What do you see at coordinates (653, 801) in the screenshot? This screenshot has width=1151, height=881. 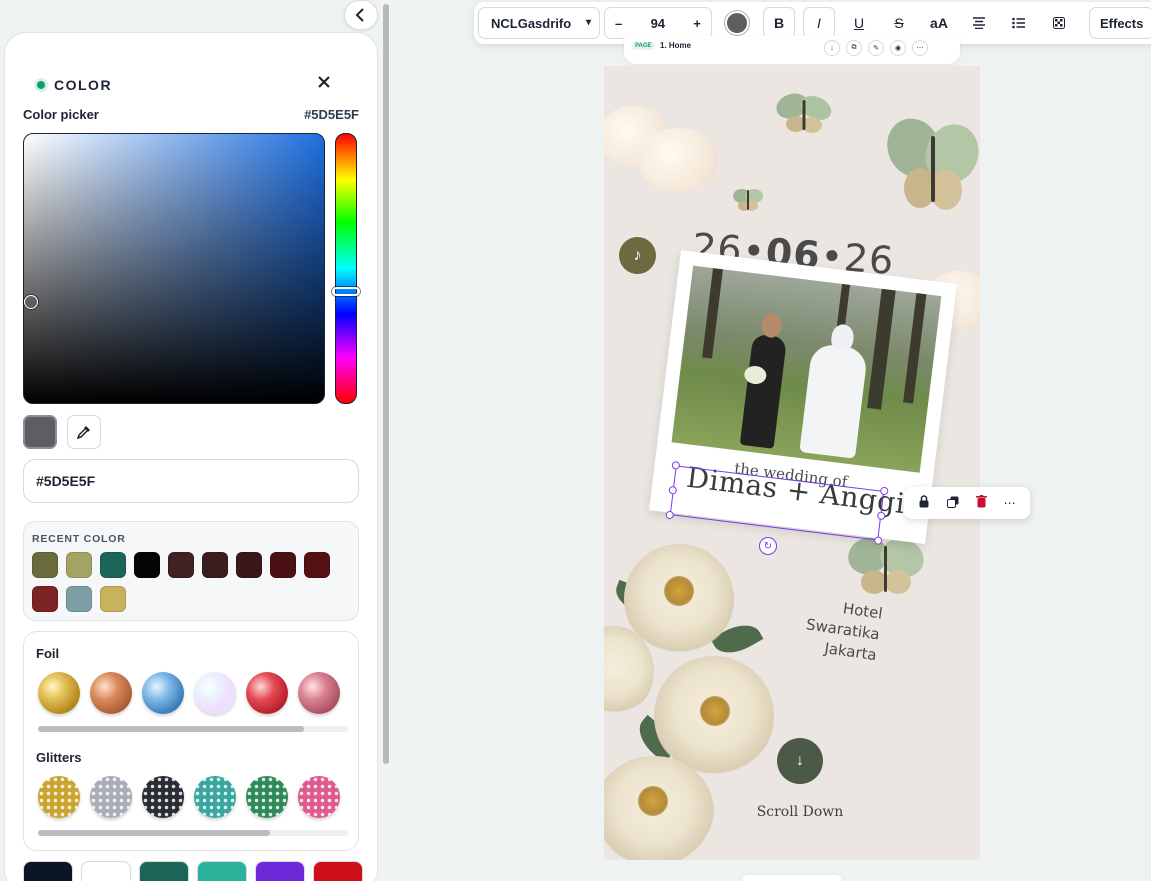 I see `peony-center` at bounding box center [653, 801].